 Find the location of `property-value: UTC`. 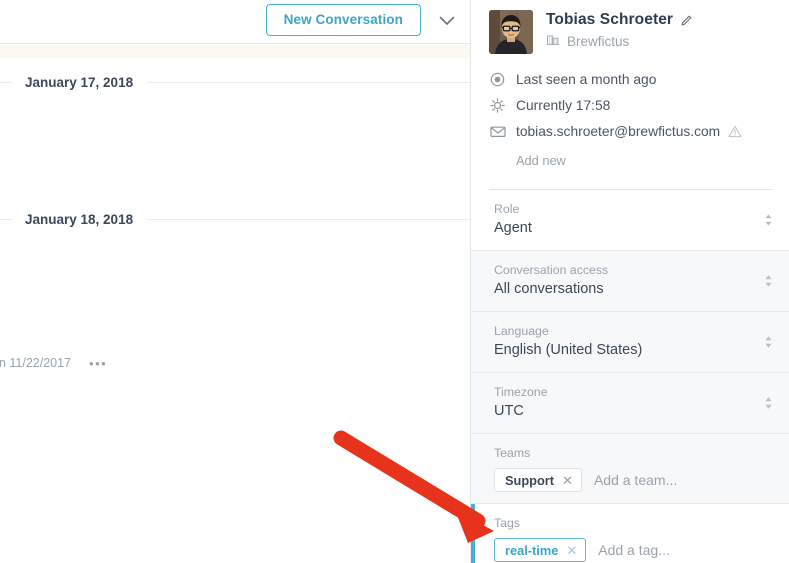

property-value: UTC is located at coordinates (509, 411).